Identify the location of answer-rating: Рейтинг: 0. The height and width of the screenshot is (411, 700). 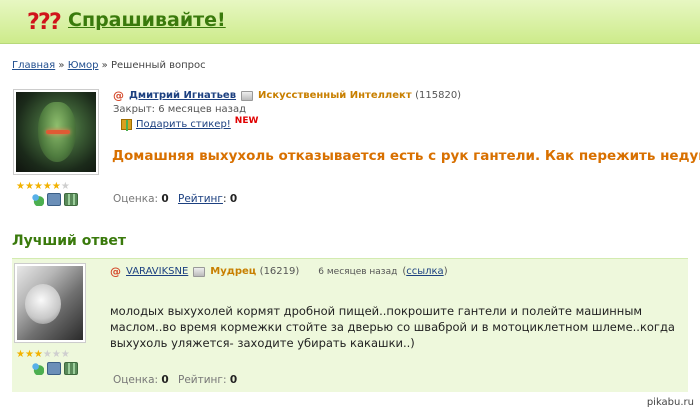
(207, 380).